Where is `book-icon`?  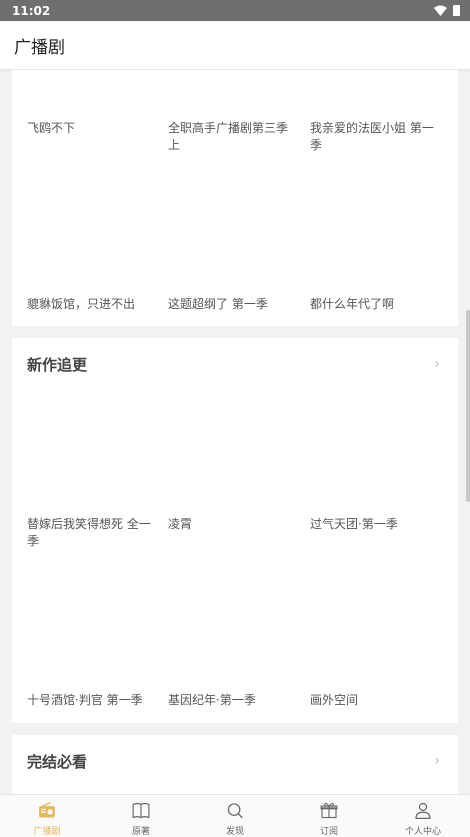
book-icon is located at coordinates (141, 810).